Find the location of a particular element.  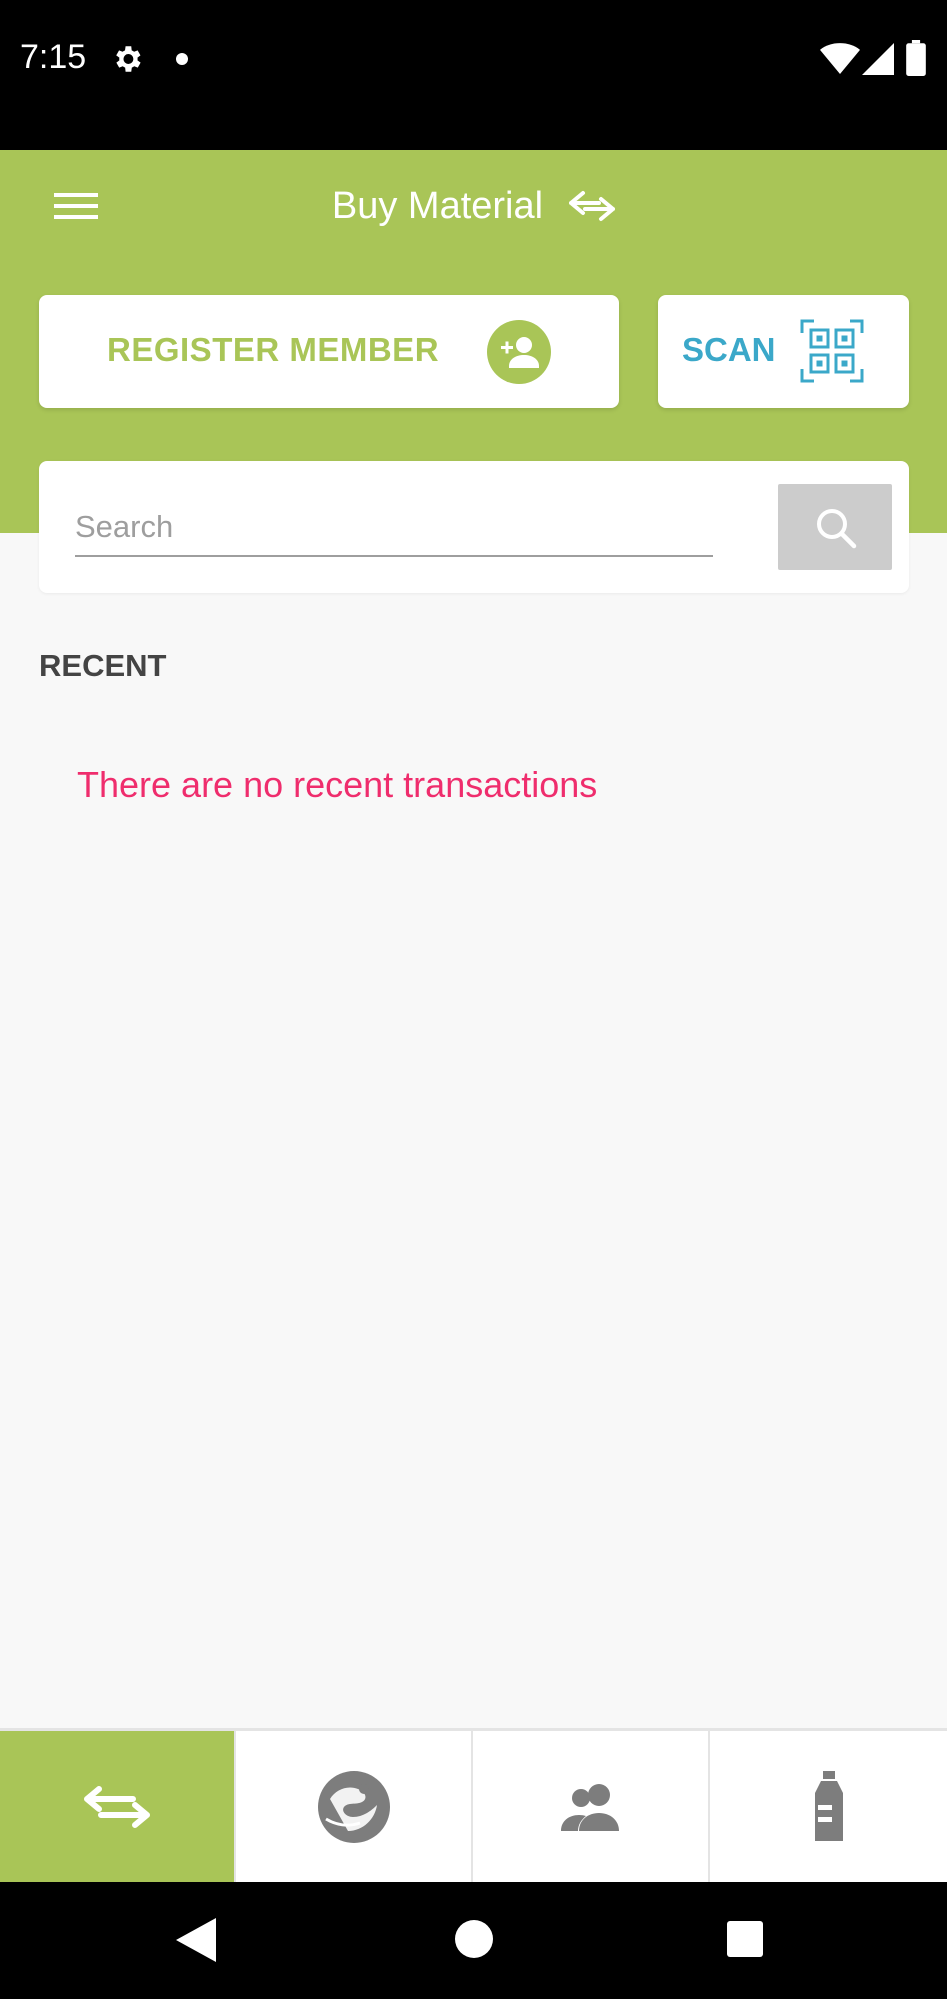

nav-transactions is located at coordinates (118, 1806).